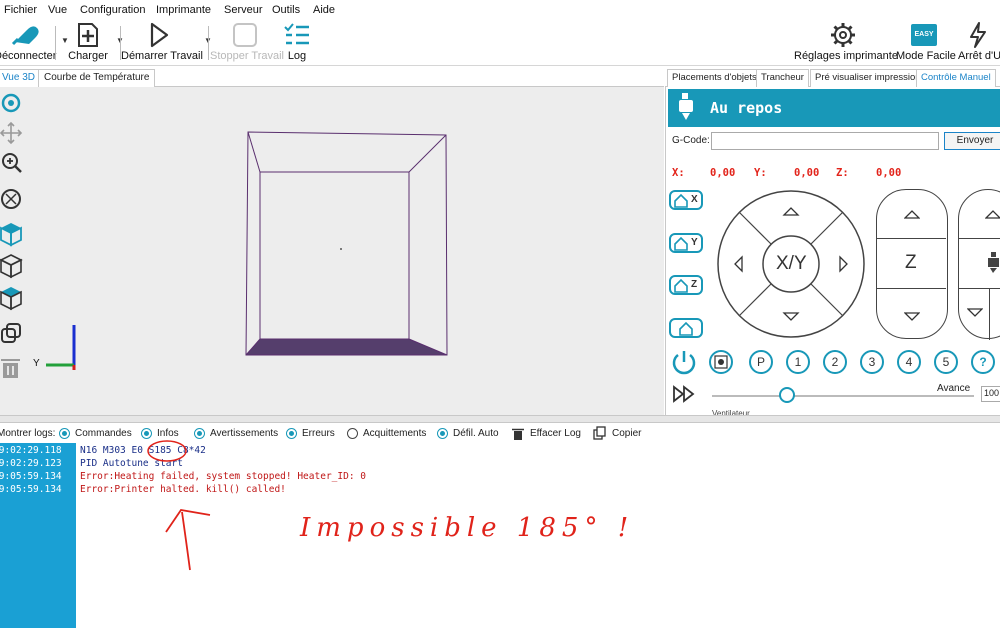 This screenshot has width=1000, height=628. I want to click on errors-radio, so click(291, 433).